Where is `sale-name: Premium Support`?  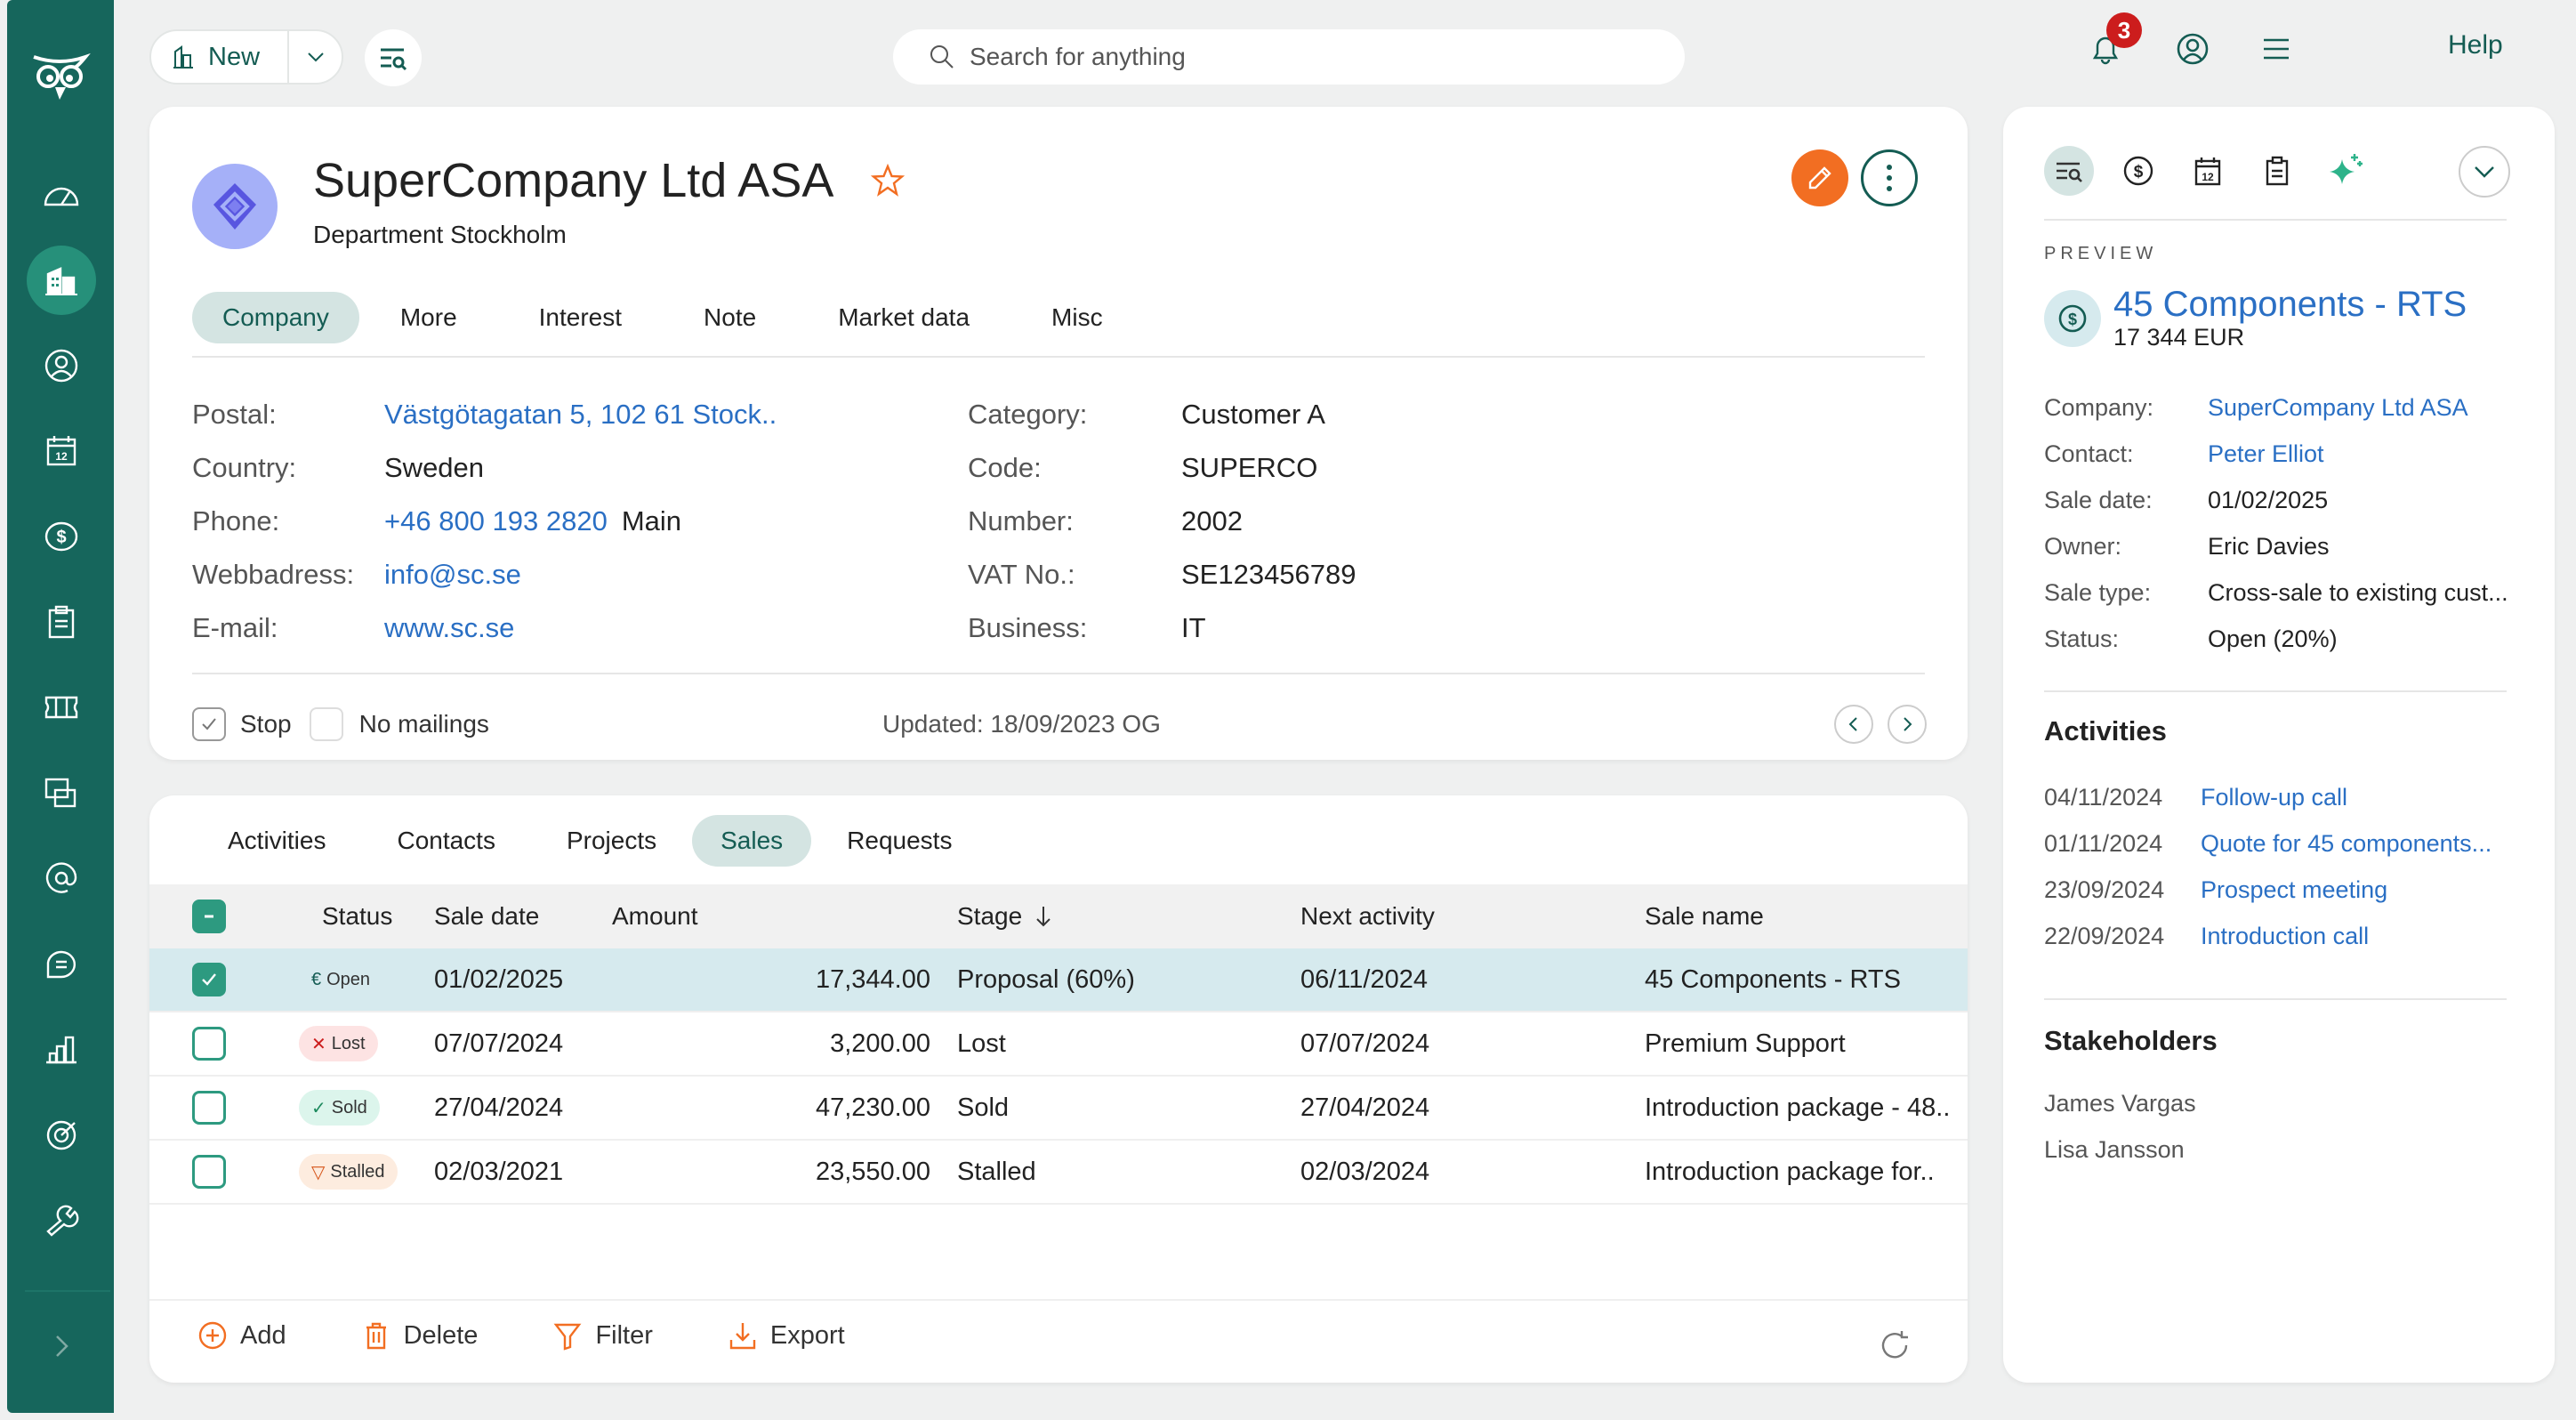 sale-name: Premium Support is located at coordinates (1745, 1044).